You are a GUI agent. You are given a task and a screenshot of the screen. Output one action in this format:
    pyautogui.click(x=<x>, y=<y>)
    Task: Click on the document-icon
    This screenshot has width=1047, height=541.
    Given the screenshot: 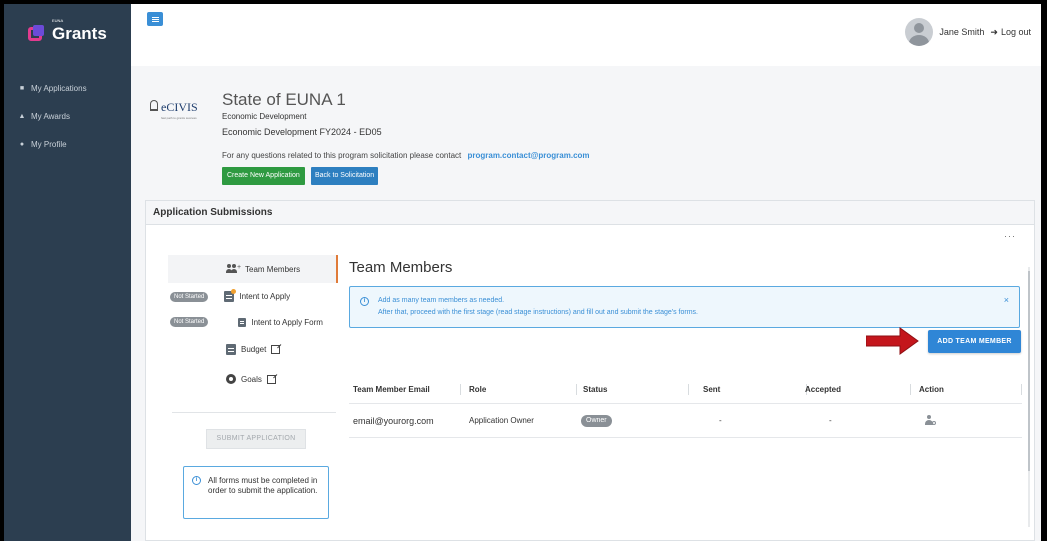 What is the action you would take?
    pyautogui.click(x=230, y=295)
    